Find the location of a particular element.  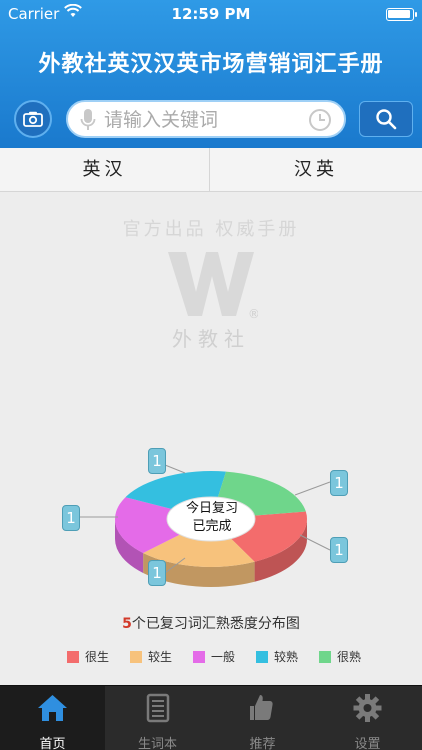

legend-item: 一般 is located at coordinates (214, 657).